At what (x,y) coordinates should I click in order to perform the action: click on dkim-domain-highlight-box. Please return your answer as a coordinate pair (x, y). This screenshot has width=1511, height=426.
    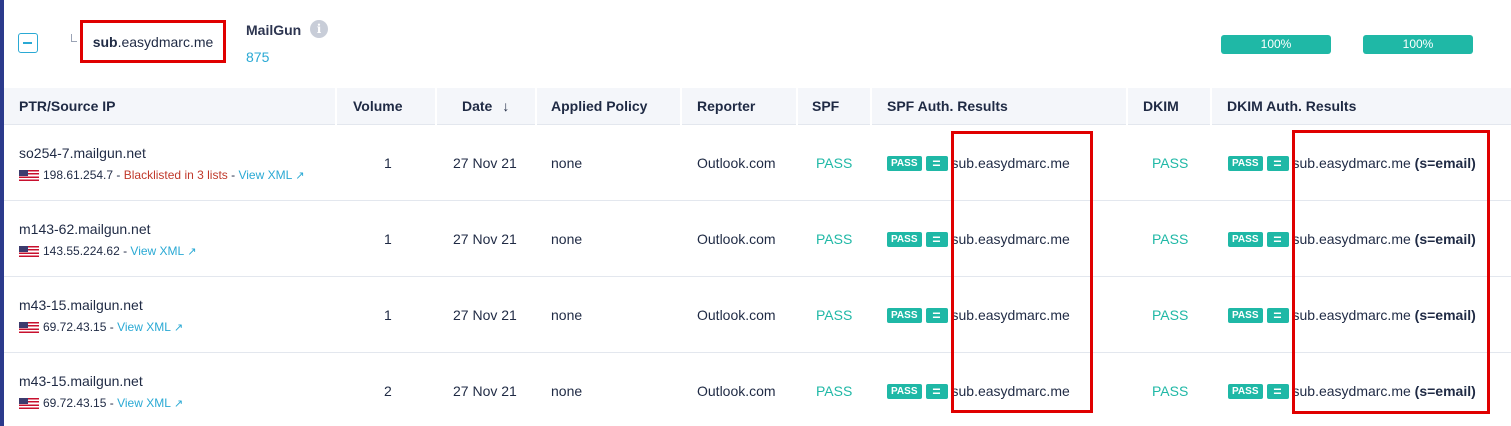
    Looking at the image, I should click on (1391, 272).